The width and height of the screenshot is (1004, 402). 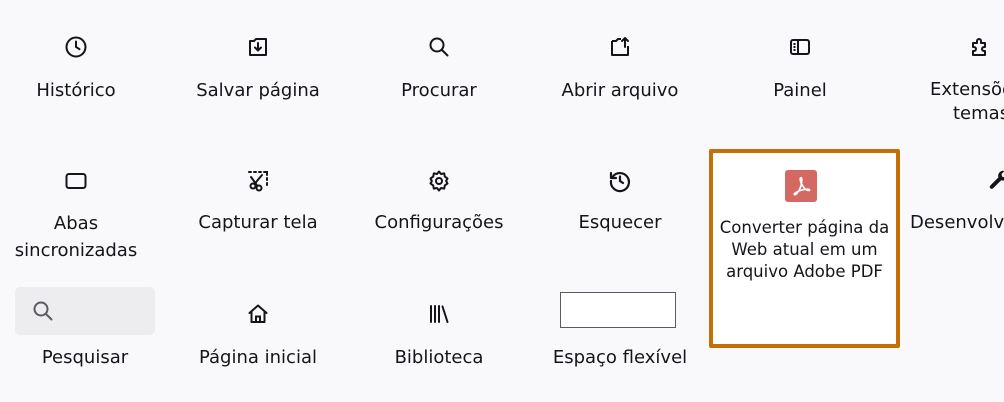 What do you see at coordinates (80, 237) in the screenshot?
I see `abas-sincronizadas-label: Abas sincronizadas` at bounding box center [80, 237].